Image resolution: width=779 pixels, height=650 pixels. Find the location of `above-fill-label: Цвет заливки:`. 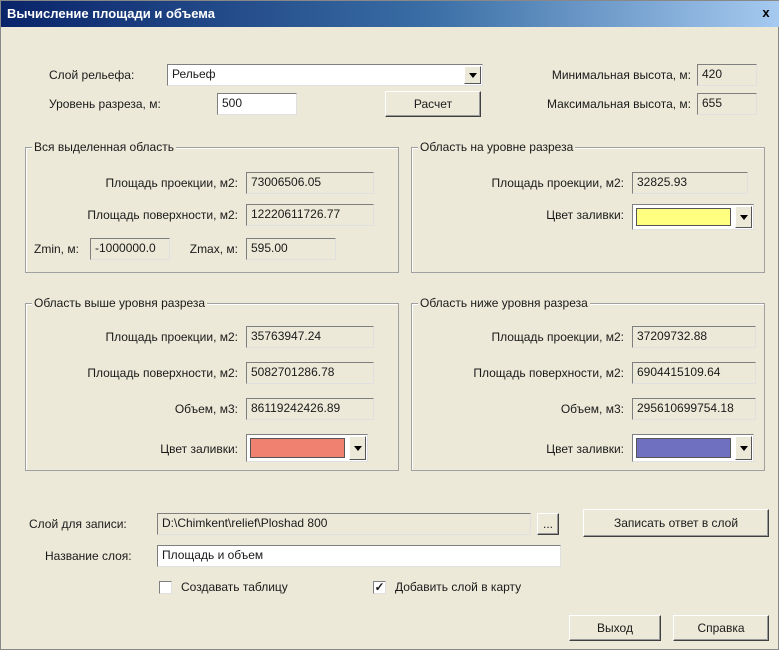

above-fill-label: Цвет заливки: is located at coordinates (199, 449).